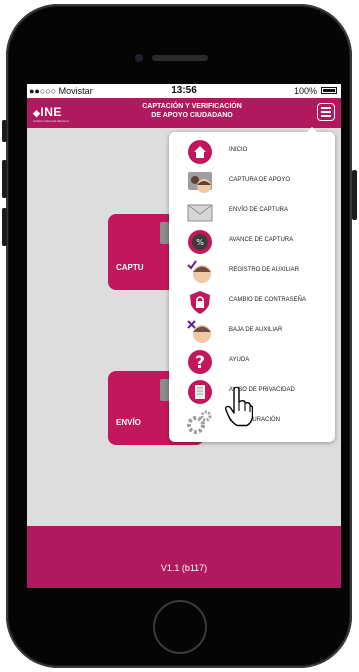 The height and width of the screenshot is (672, 359). Describe the element at coordinates (329, 90) in the screenshot. I see `battery-icon` at that location.